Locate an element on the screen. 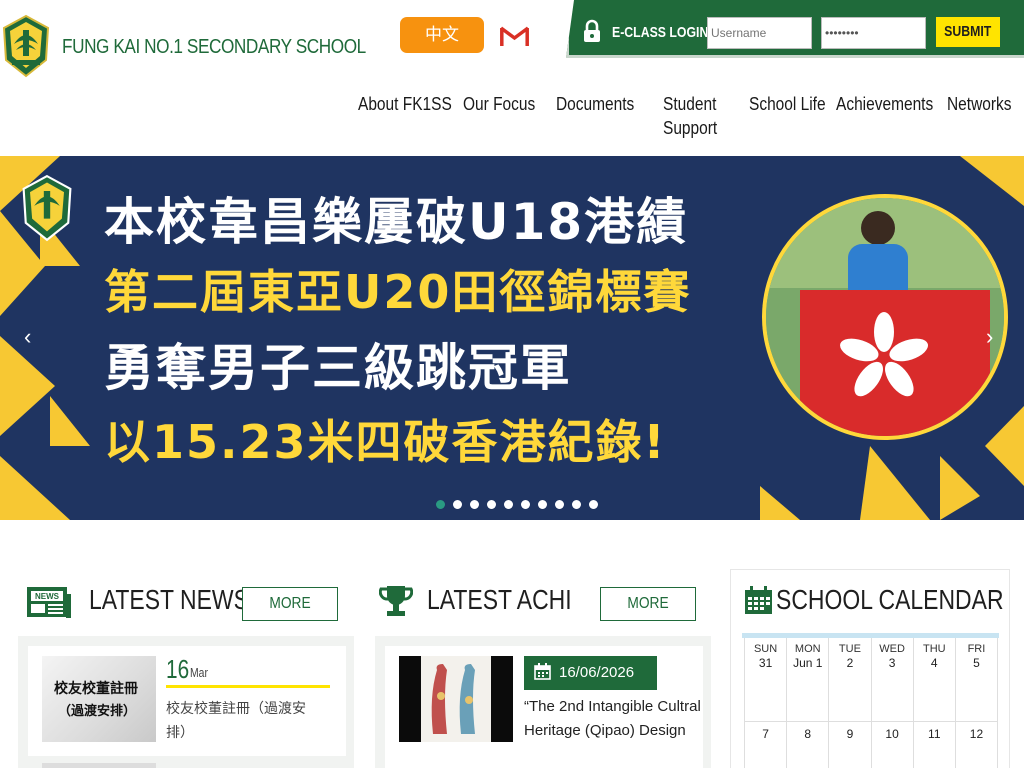 The height and width of the screenshot is (768, 1024). calendar-day-cell: 10 is located at coordinates (893, 745).